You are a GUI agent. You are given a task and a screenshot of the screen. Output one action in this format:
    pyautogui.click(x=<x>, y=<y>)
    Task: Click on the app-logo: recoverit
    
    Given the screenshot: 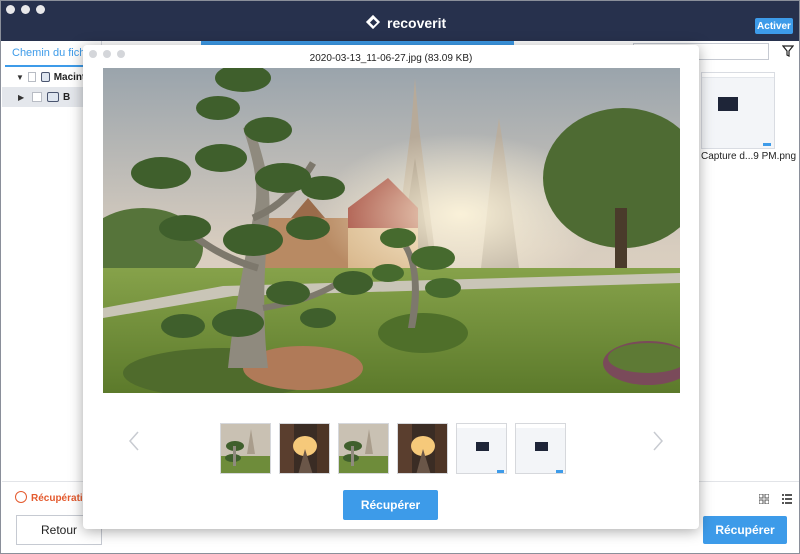 What is the action you would take?
    pyautogui.click(x=406, y=23)
    